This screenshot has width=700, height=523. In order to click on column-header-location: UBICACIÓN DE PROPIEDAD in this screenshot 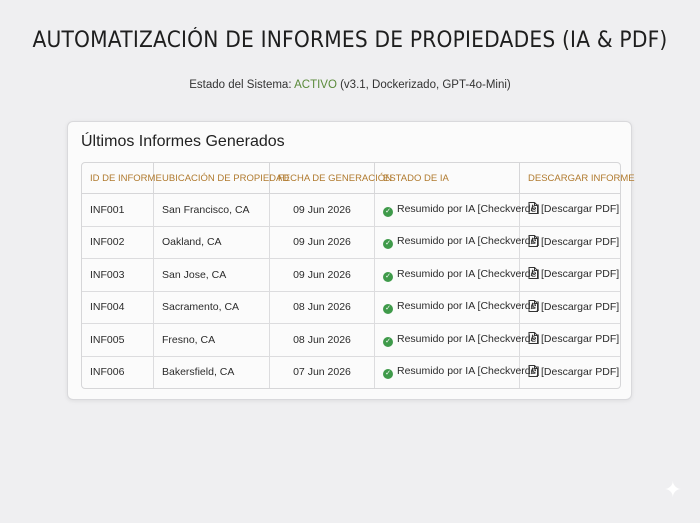, I will do `click(221, 178)`.